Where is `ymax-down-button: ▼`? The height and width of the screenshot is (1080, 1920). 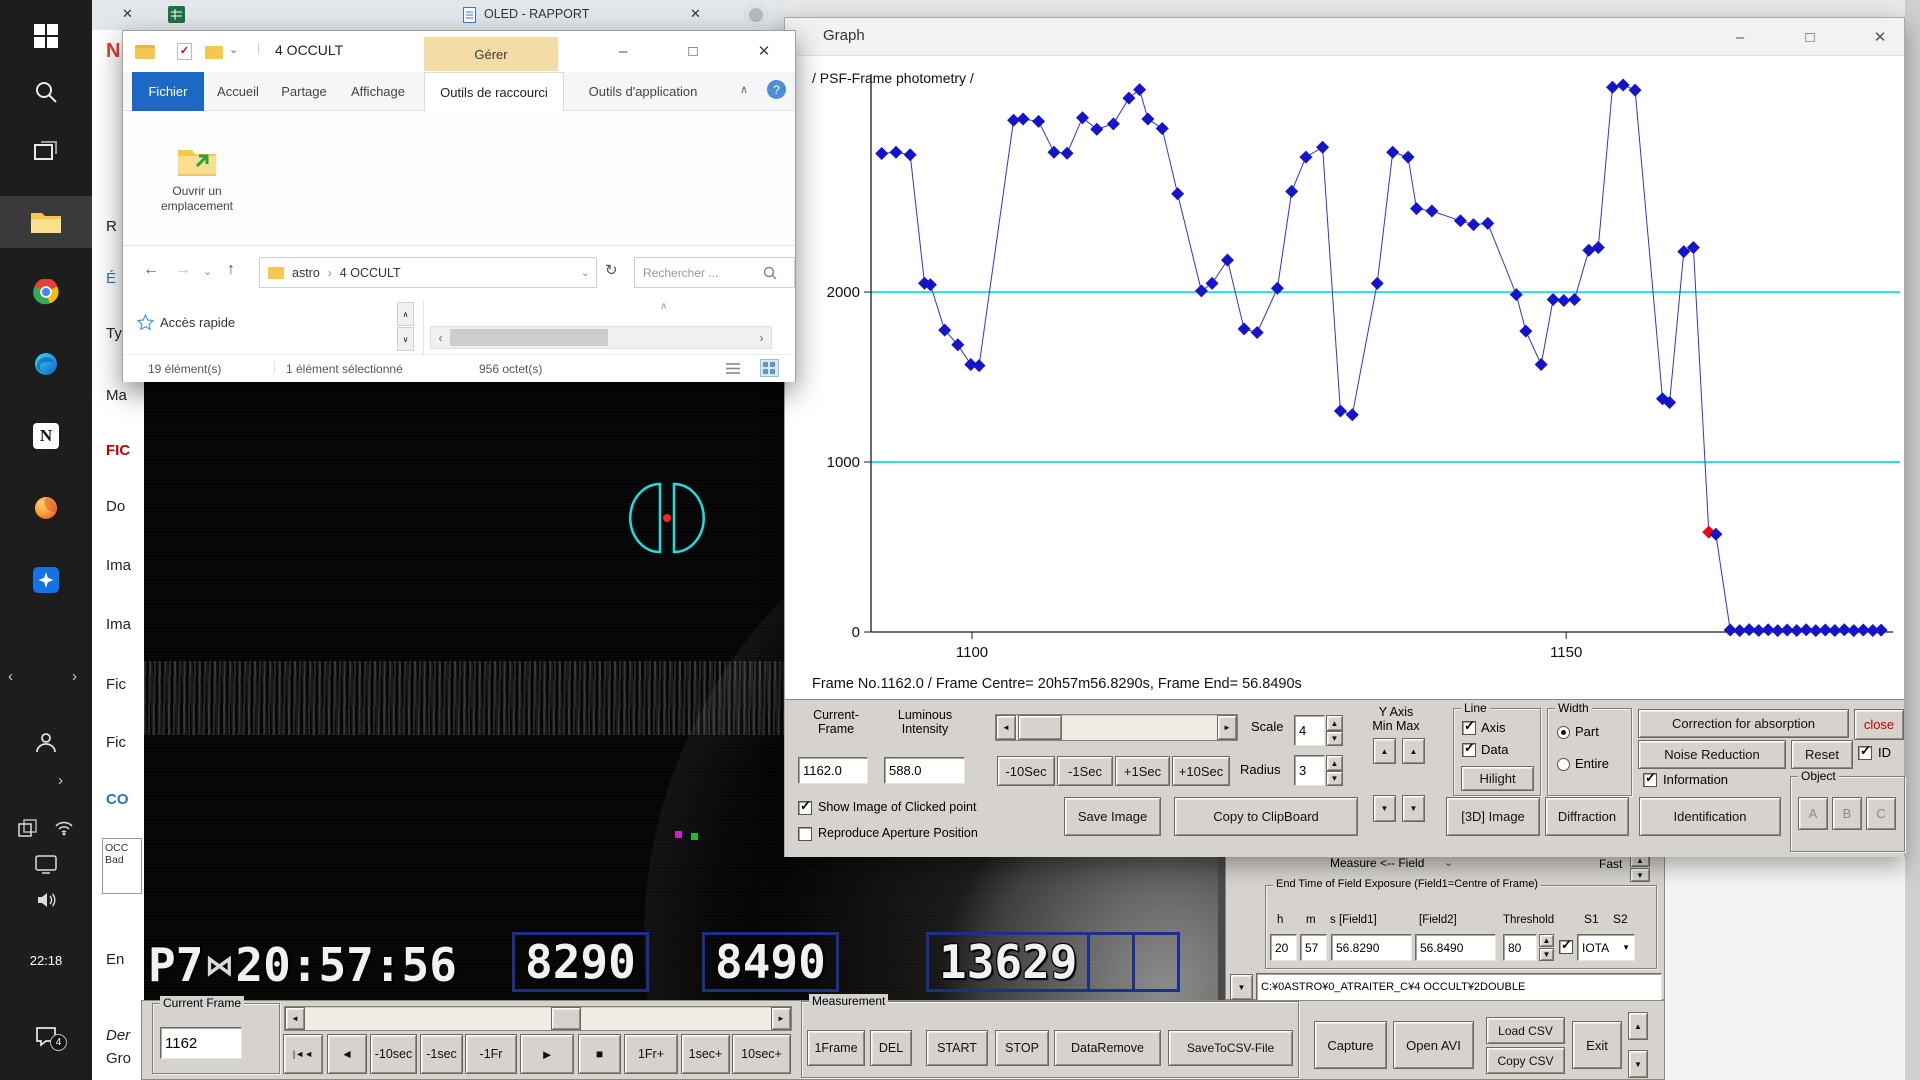
ymax-down-button: ▼ is located at coordinates (1413, 808).